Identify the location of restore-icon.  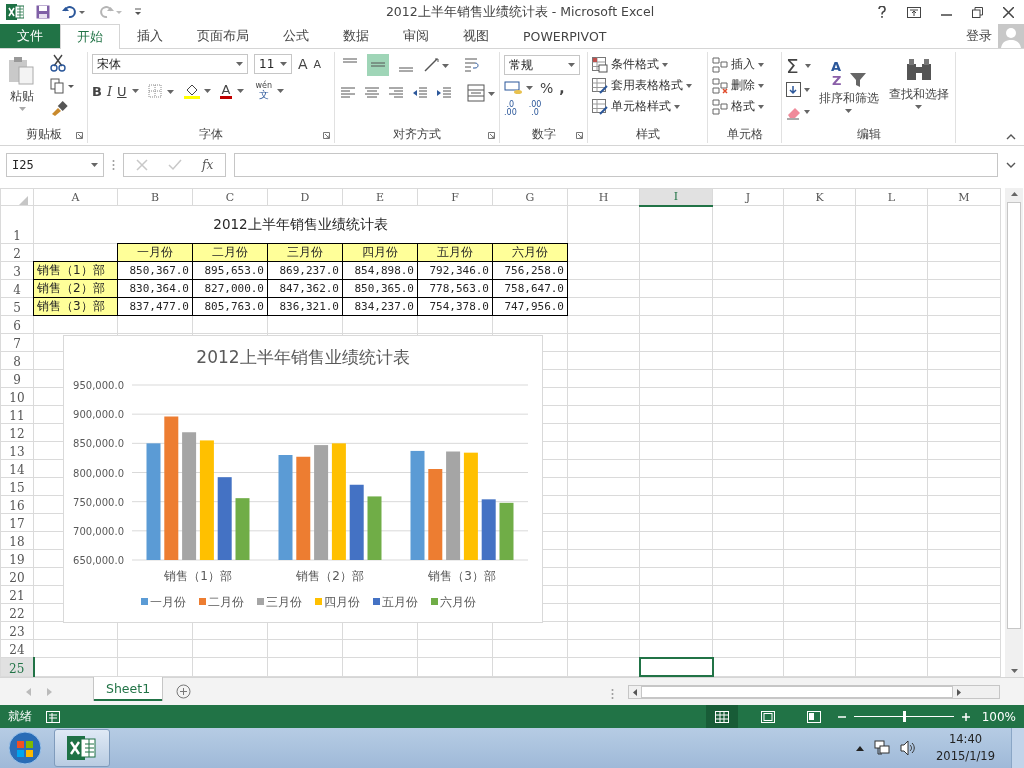
(977, 12).